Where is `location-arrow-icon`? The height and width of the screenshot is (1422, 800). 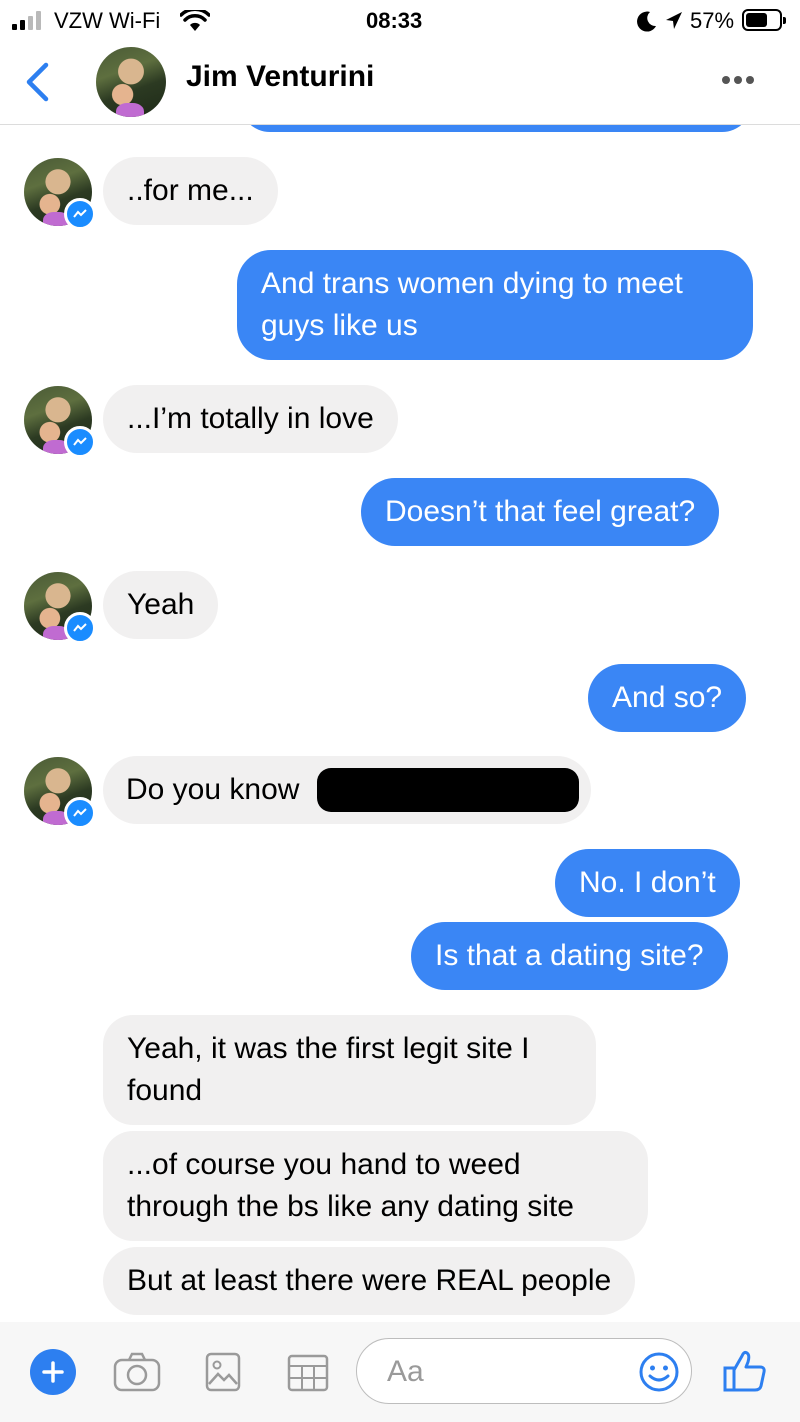 location-arrow-icon is located at coordinates (674, 20).